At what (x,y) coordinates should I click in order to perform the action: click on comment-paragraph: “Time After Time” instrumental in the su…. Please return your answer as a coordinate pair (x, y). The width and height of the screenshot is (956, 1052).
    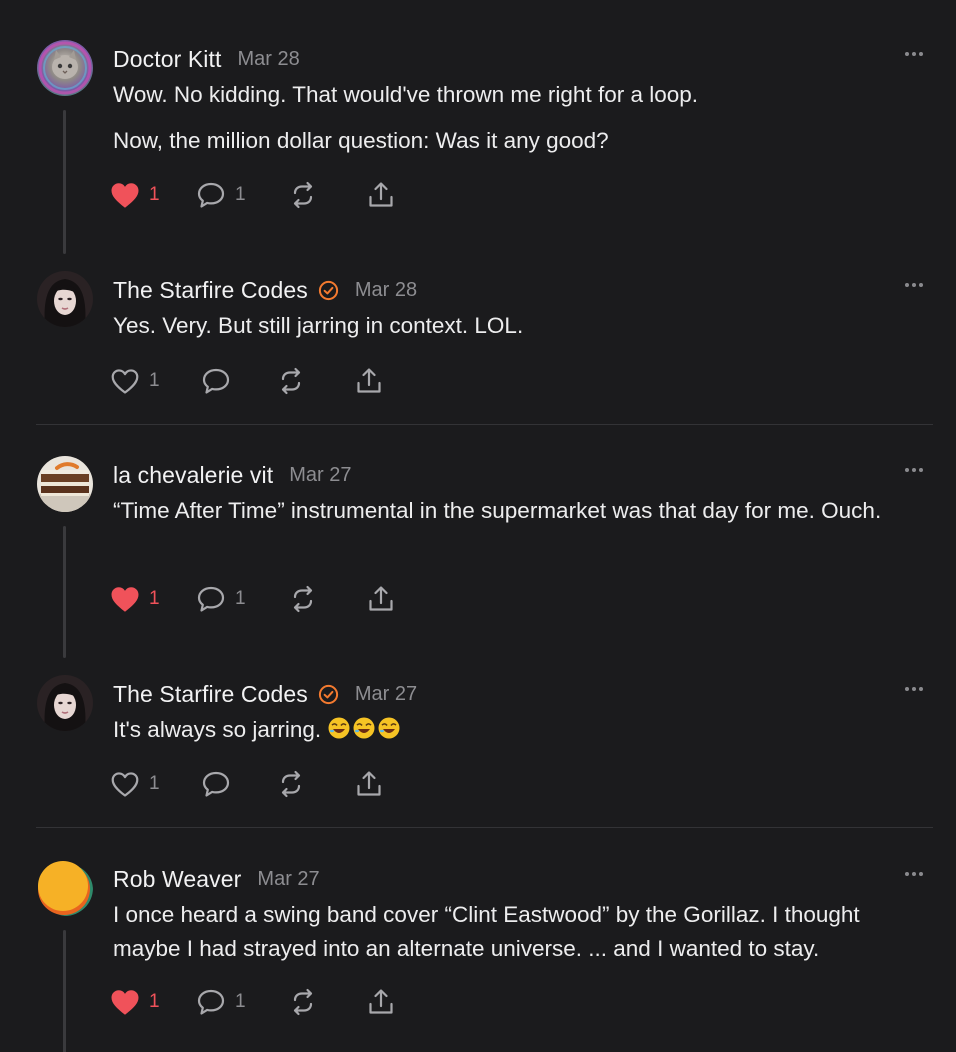
    Looking at the image, I should click on (497, 510).